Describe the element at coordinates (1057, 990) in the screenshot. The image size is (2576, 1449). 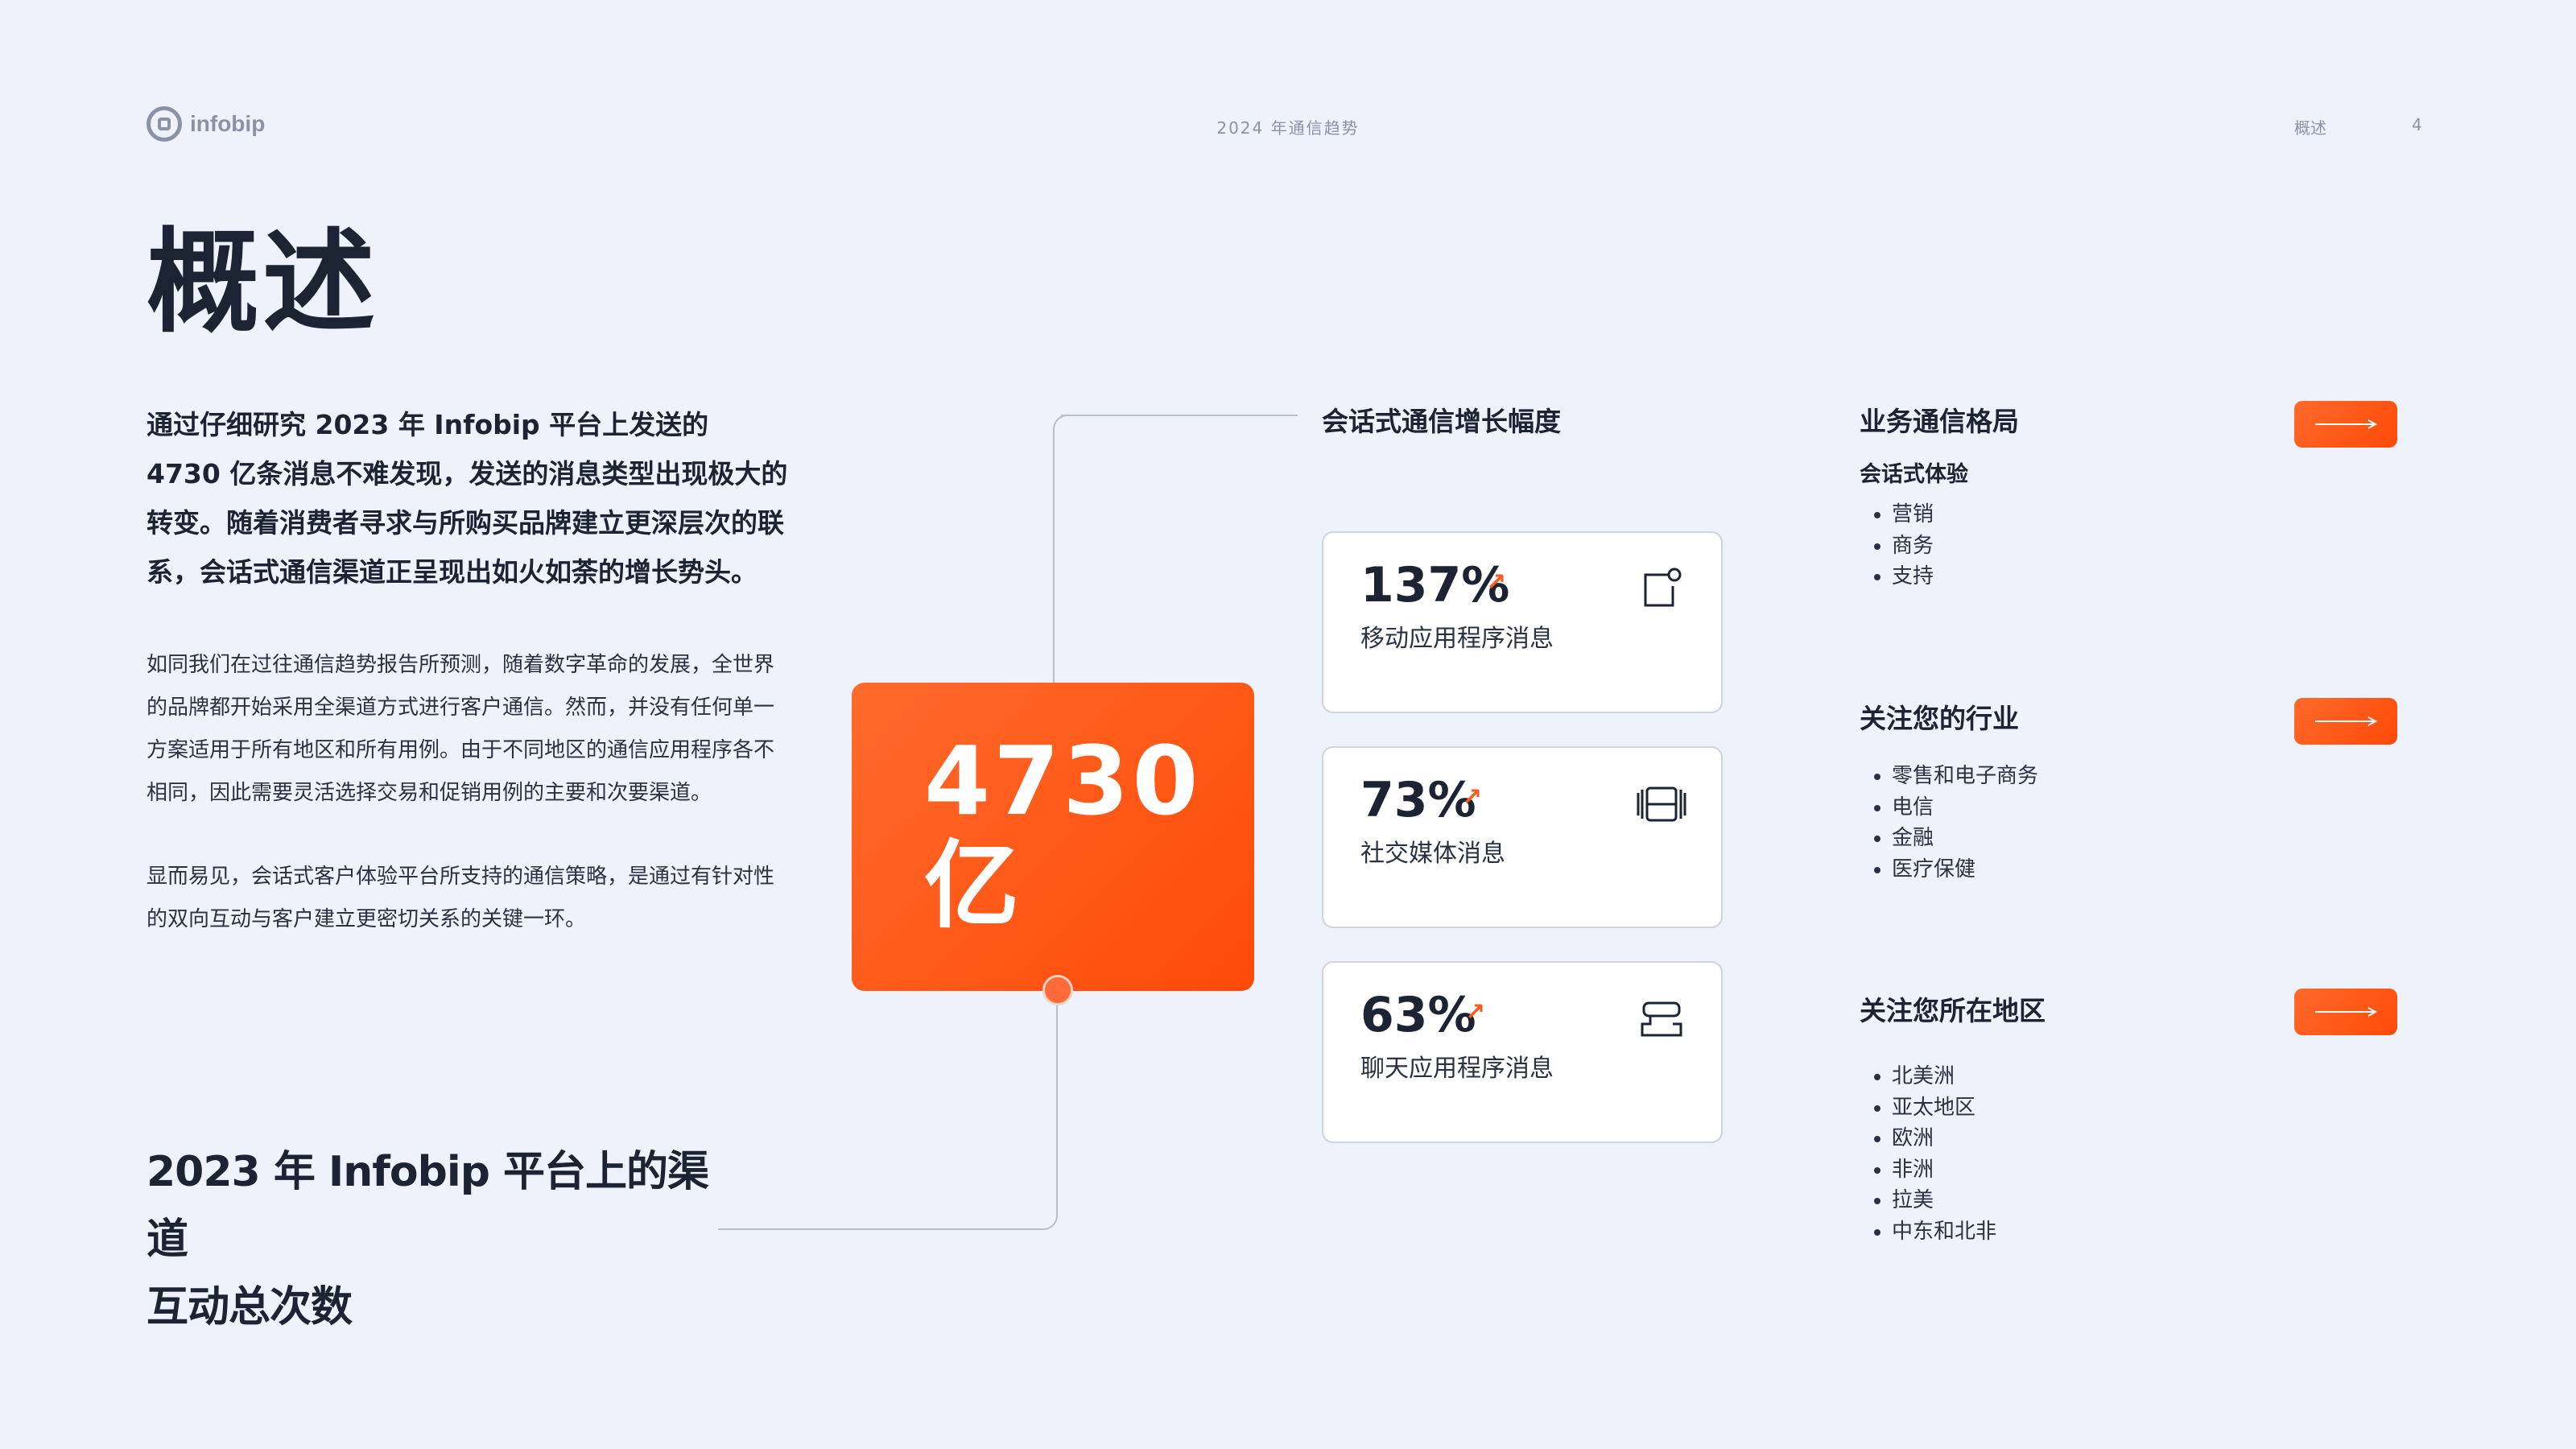
I see `connector-dot` at that location.